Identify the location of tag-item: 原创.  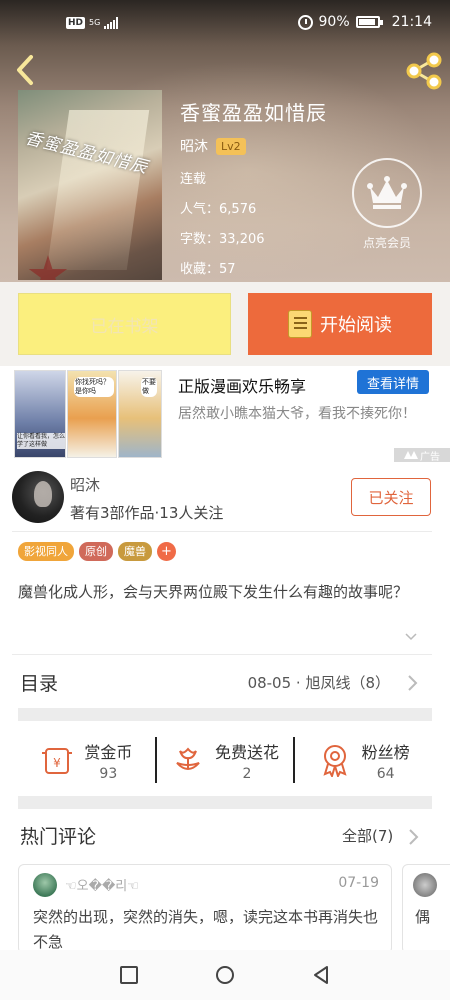
(96, 551).